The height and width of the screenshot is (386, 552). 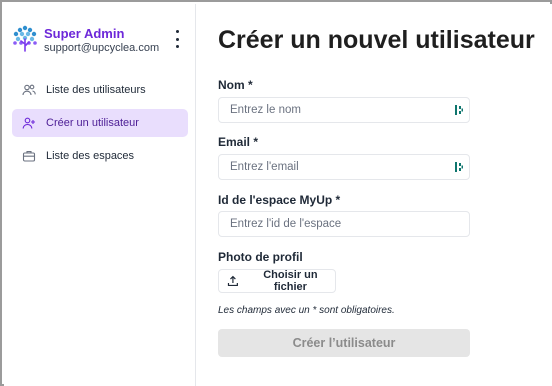 I want to click on briefcase-icon, so click(x=29, y=156).